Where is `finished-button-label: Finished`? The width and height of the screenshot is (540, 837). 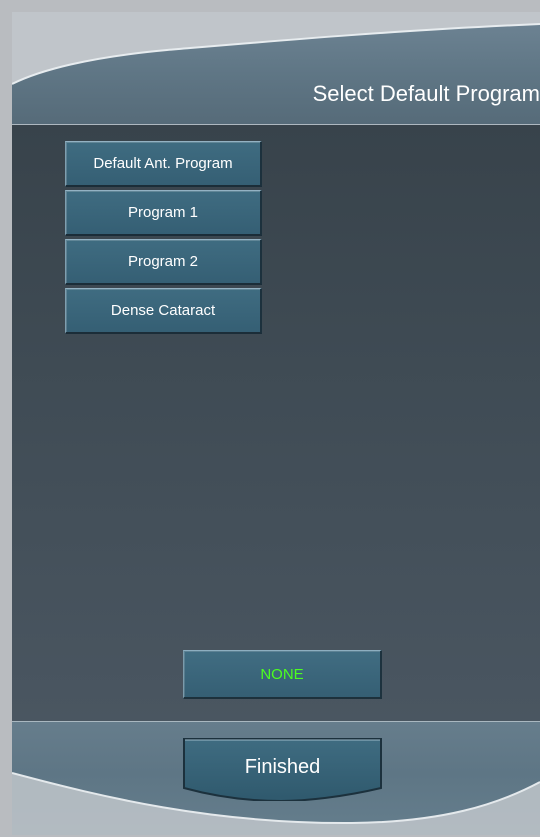 finished-button-label: Finished is located at coordinates (282, 767).